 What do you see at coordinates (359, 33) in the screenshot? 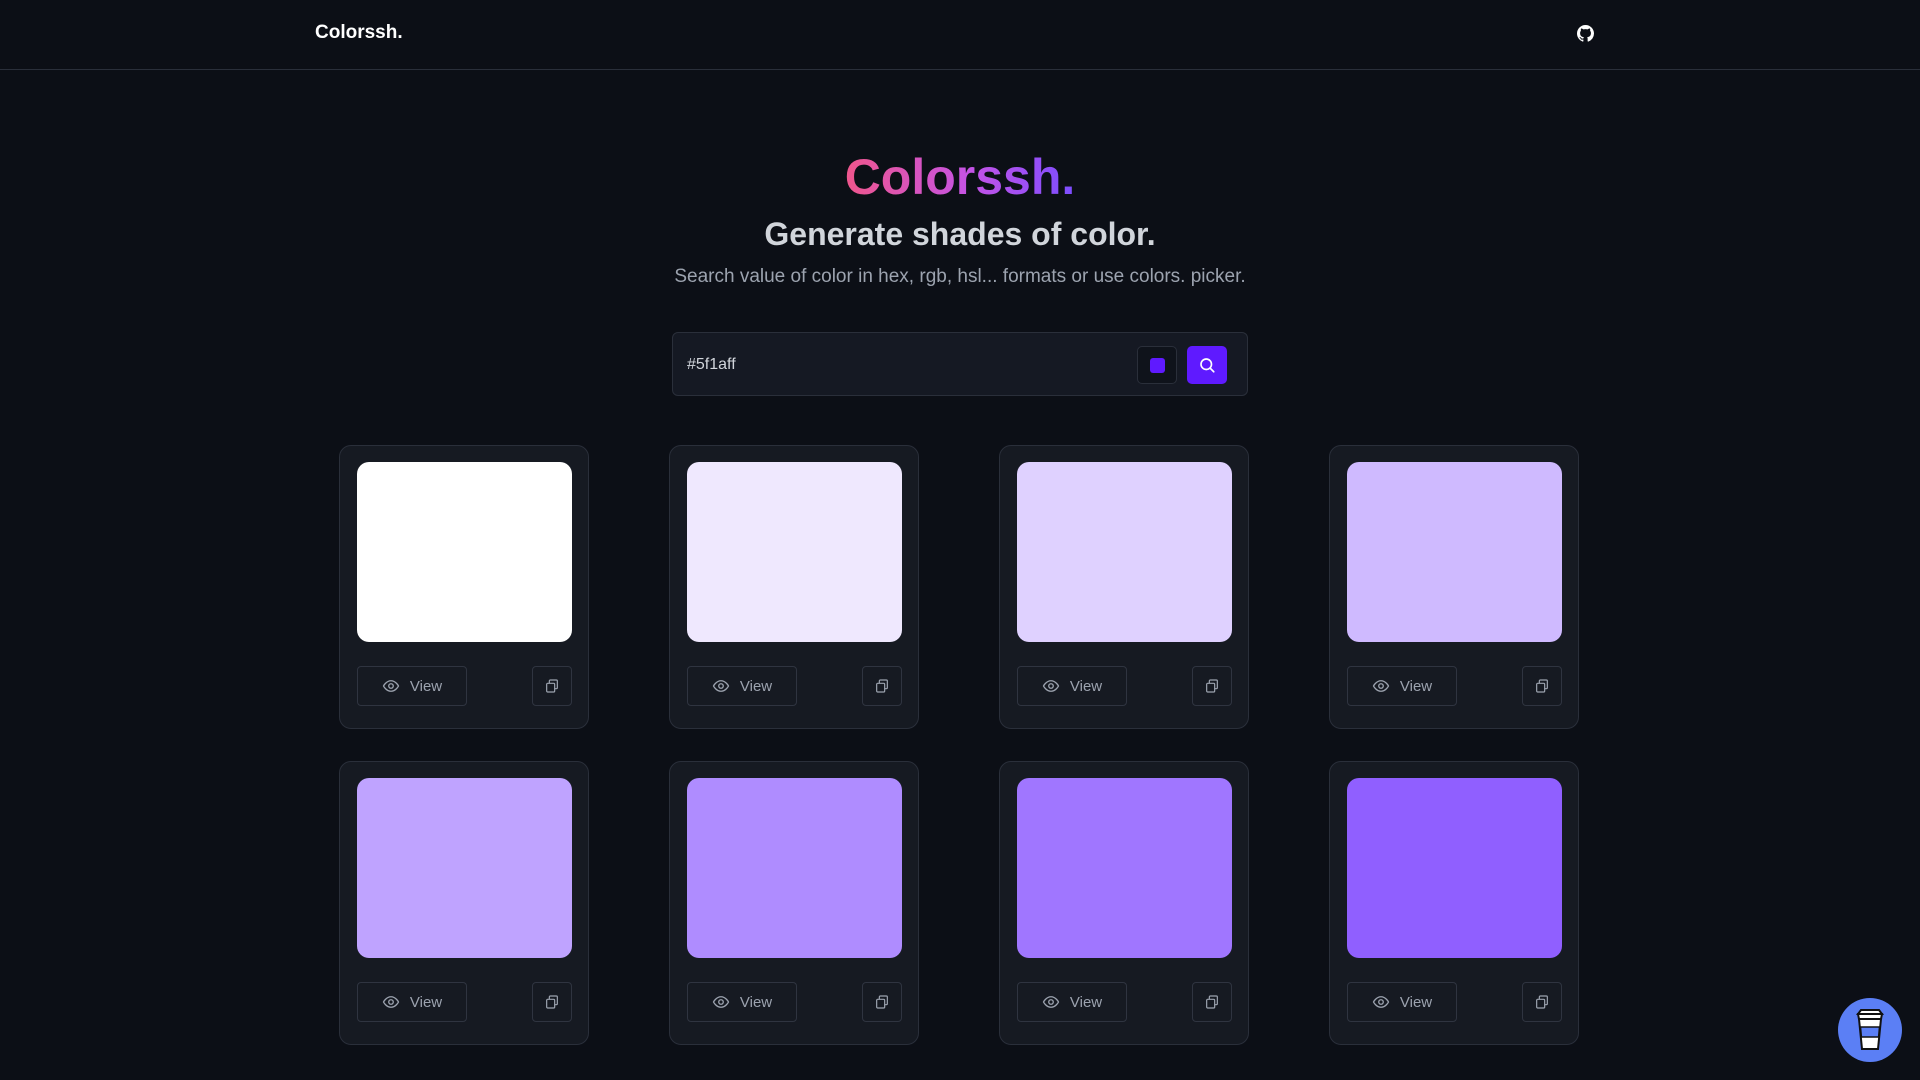
I see `brand-logo: Colorssh.` at bounding box center [359, 33].